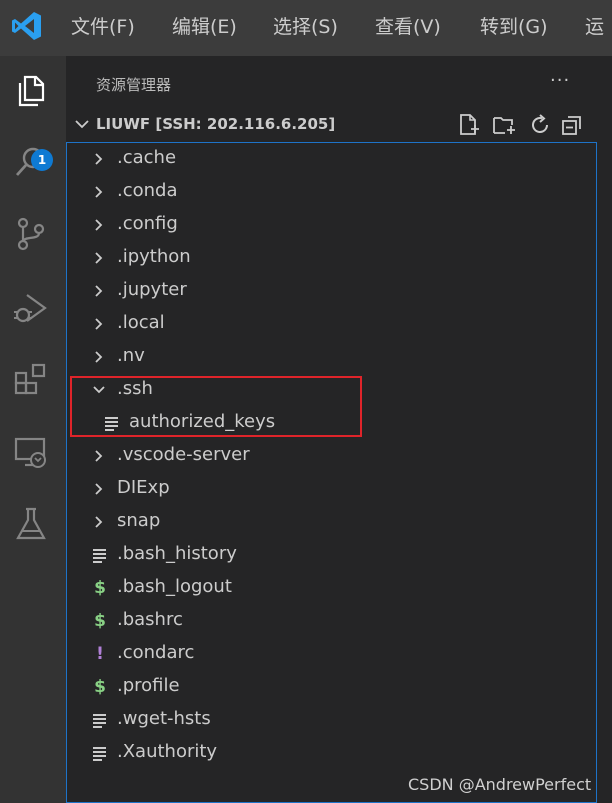 The image size is (612, 803). What do you see at coordinates (82, 124) in the screenshot?
I see `chevron-down-icon` at bounding box center [82, 124].